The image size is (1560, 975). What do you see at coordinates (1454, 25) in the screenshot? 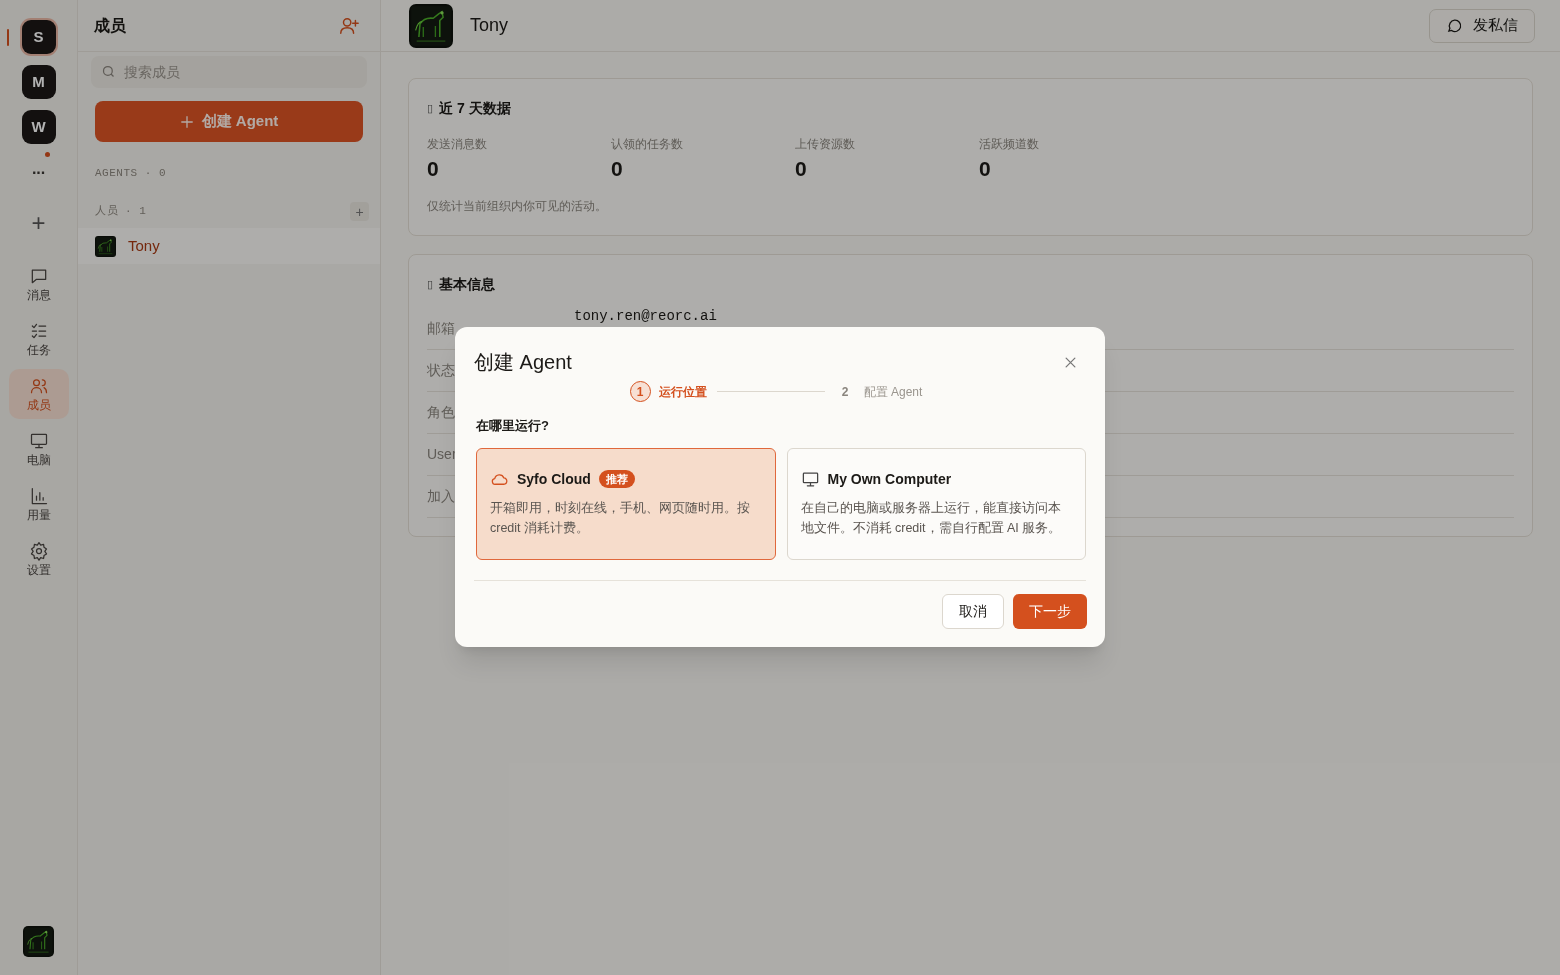
I see `chat-bubble-icon` at bounding box center [1454, 25].